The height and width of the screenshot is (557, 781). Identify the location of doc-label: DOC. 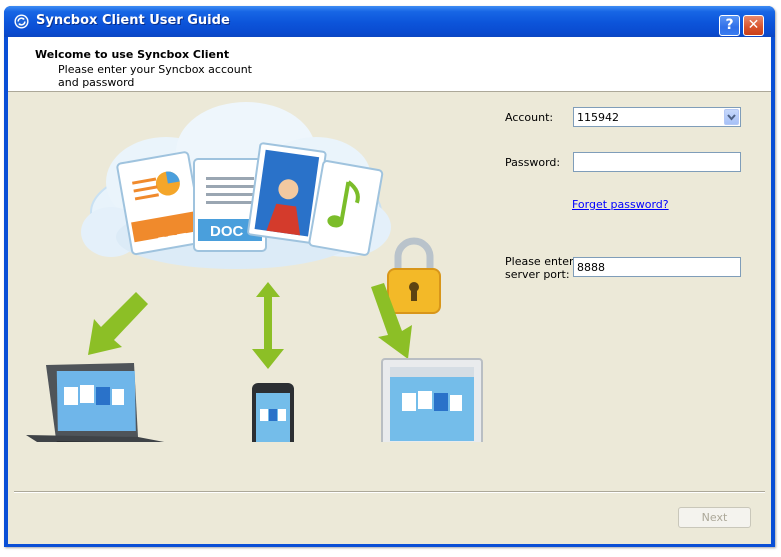
(227, 231).